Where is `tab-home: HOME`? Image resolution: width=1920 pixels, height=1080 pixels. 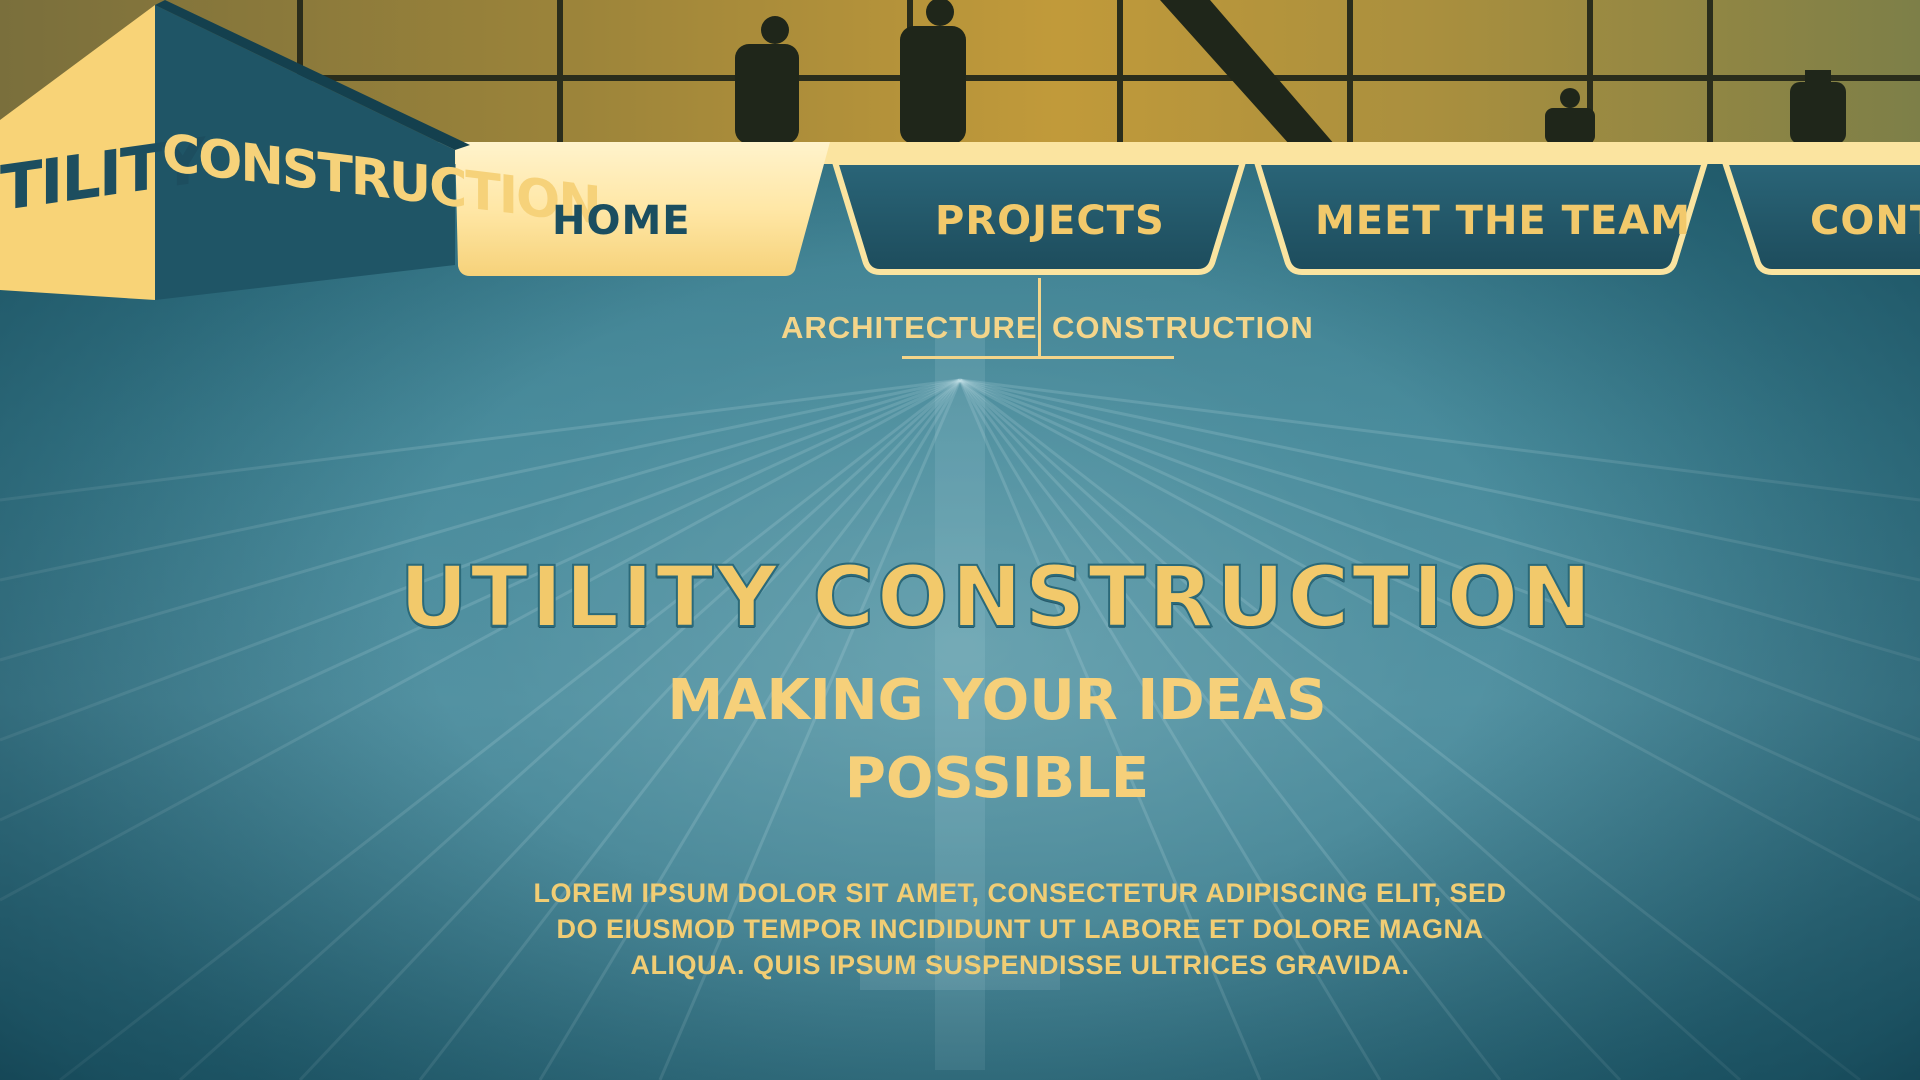
tab-home: HOME is located at coordinates (621, 221).